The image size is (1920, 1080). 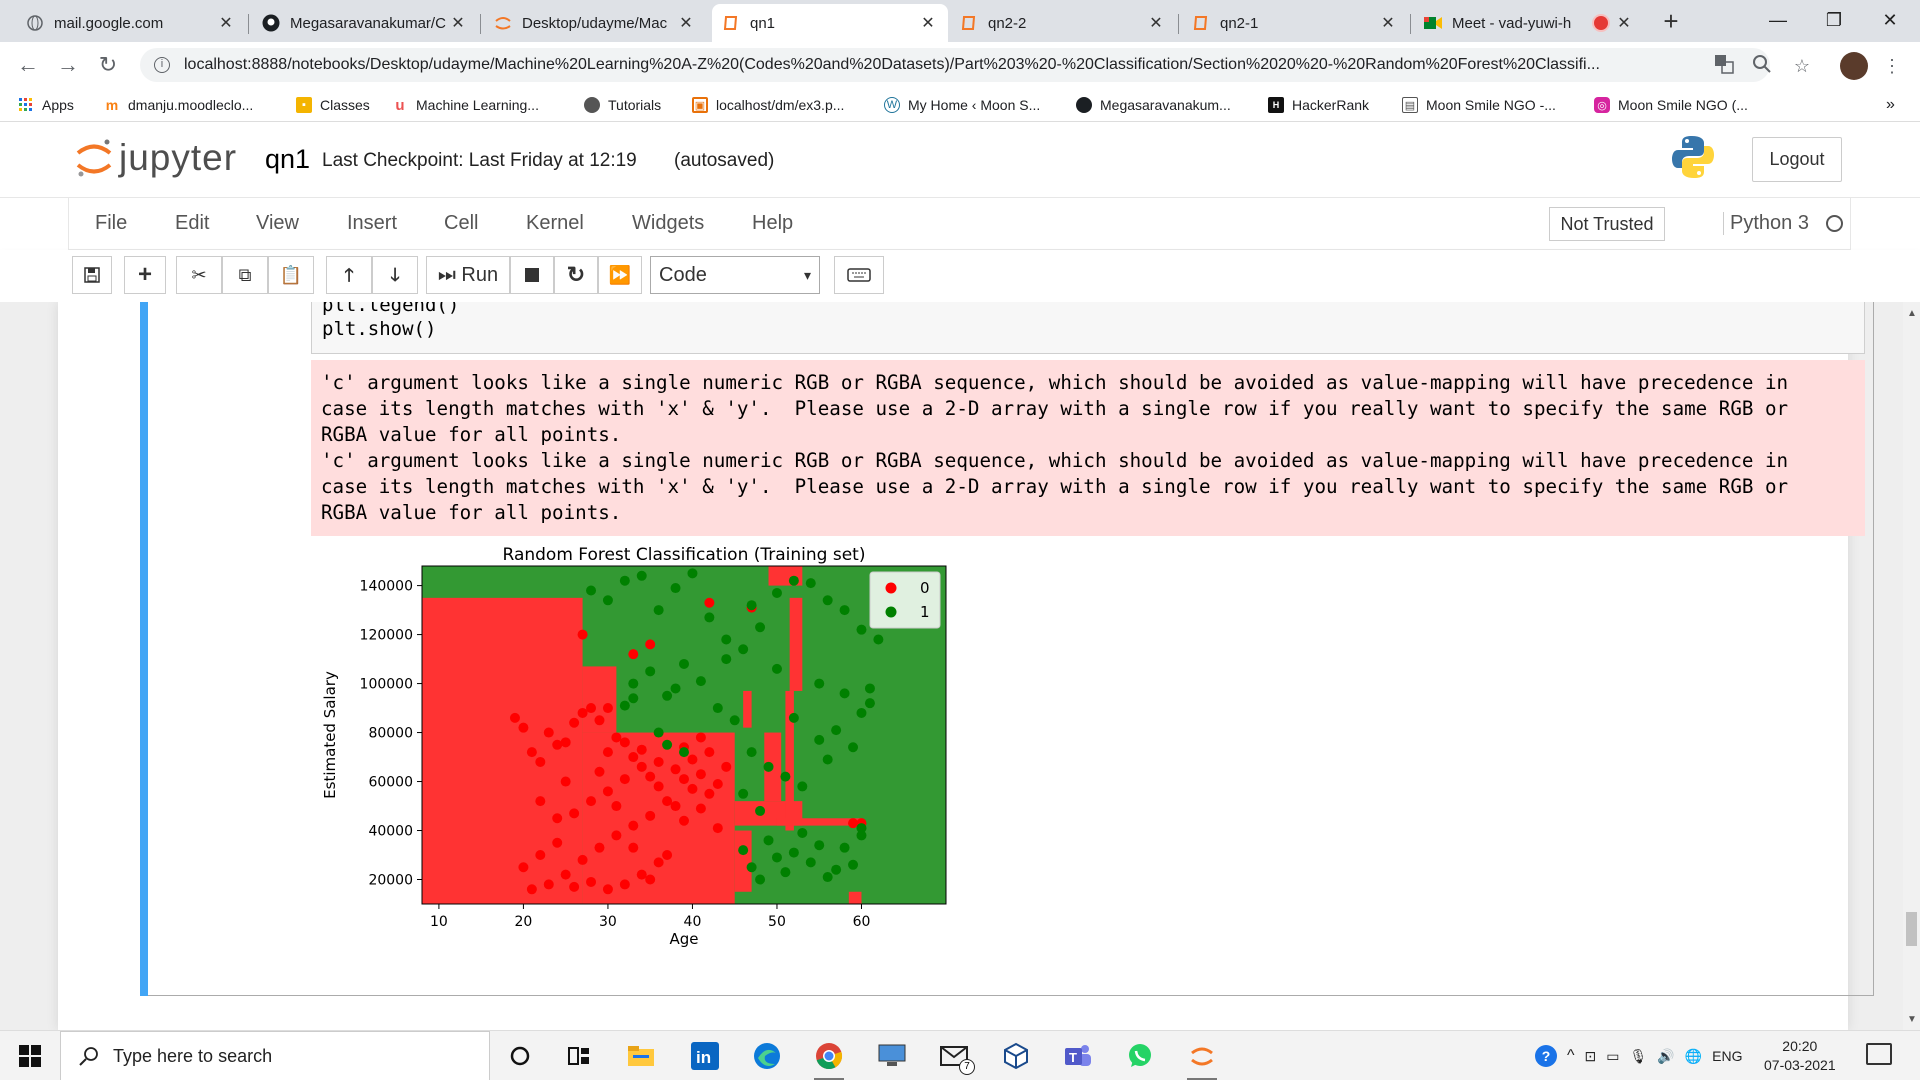 I want to click on menu-edit: Edit, so click(x=192, y=223).